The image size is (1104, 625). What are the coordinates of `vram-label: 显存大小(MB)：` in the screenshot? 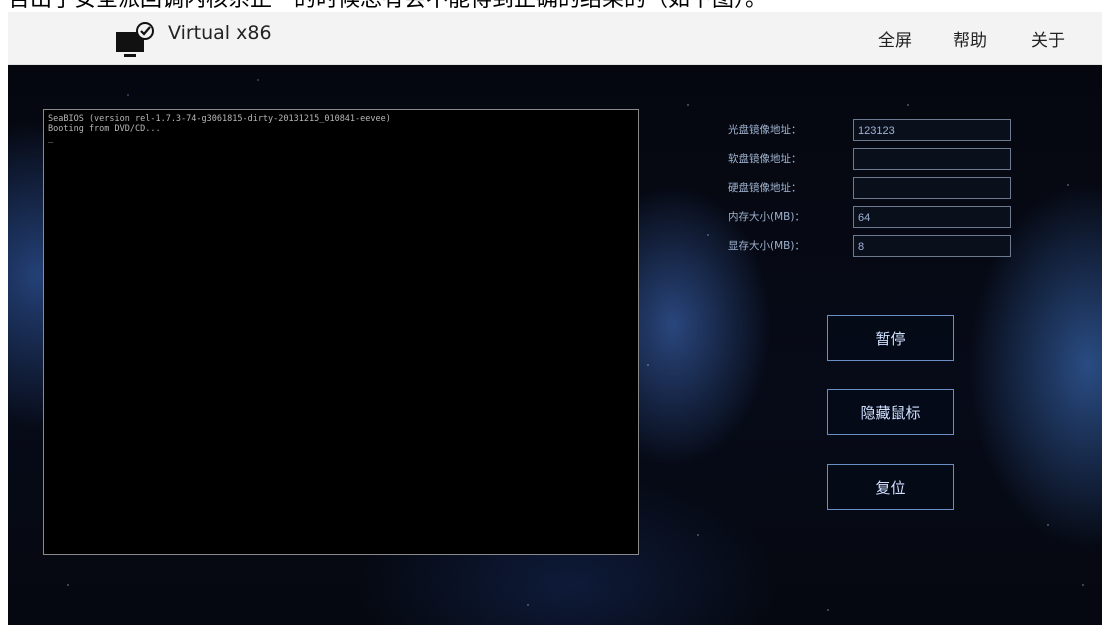 It's located at (766, 246).